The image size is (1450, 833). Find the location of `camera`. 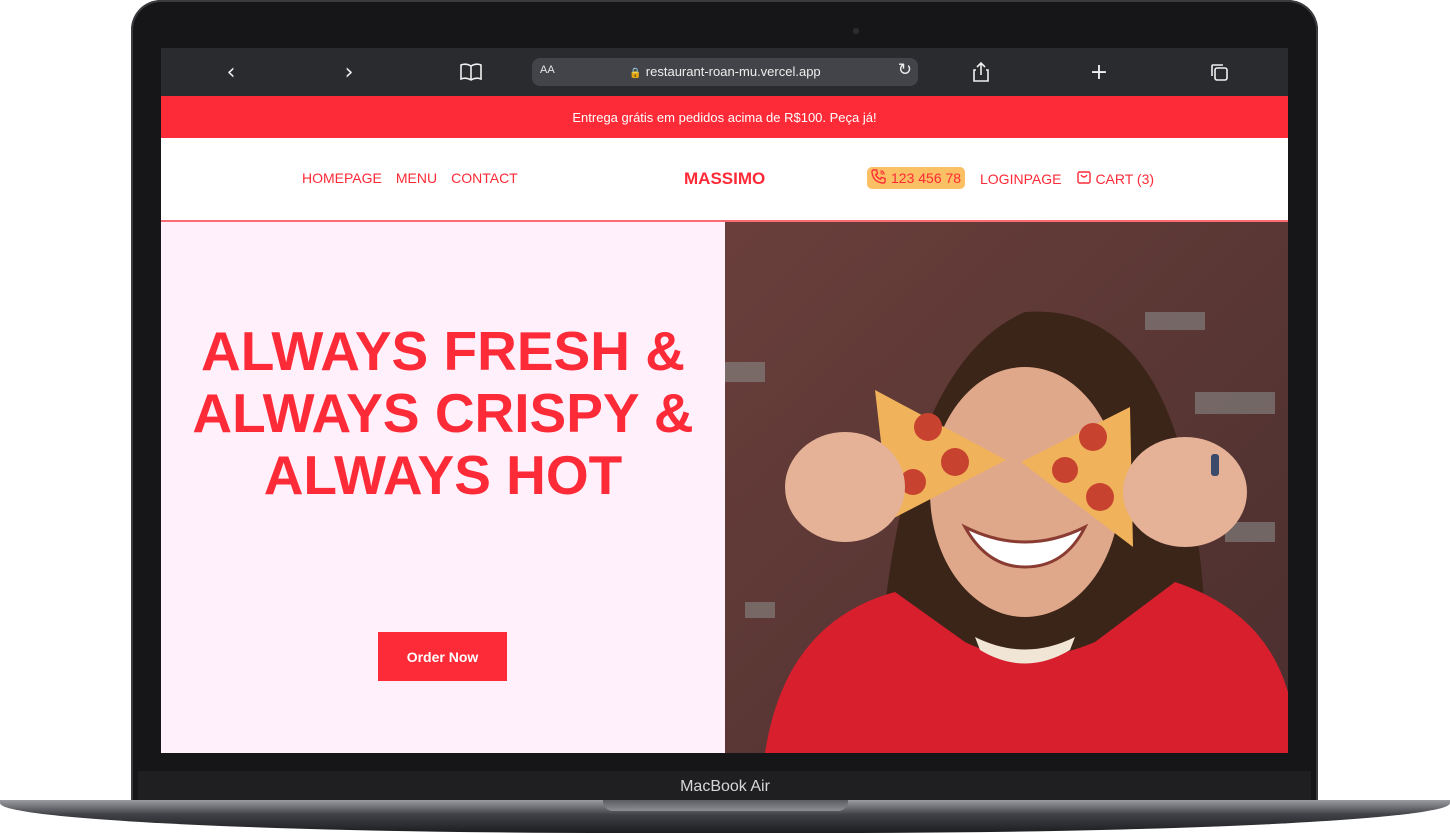

camera is located at coordinates (856, 31).